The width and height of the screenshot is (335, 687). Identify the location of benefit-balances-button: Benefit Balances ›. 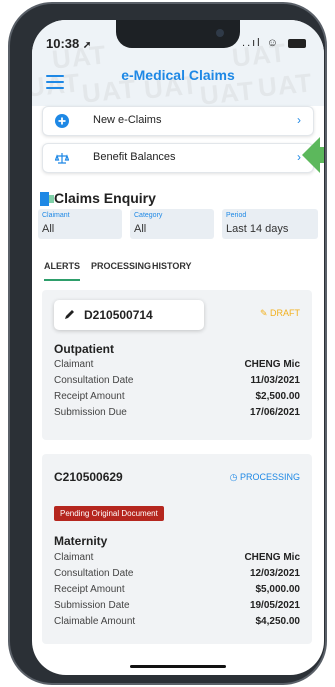
(178, 158).